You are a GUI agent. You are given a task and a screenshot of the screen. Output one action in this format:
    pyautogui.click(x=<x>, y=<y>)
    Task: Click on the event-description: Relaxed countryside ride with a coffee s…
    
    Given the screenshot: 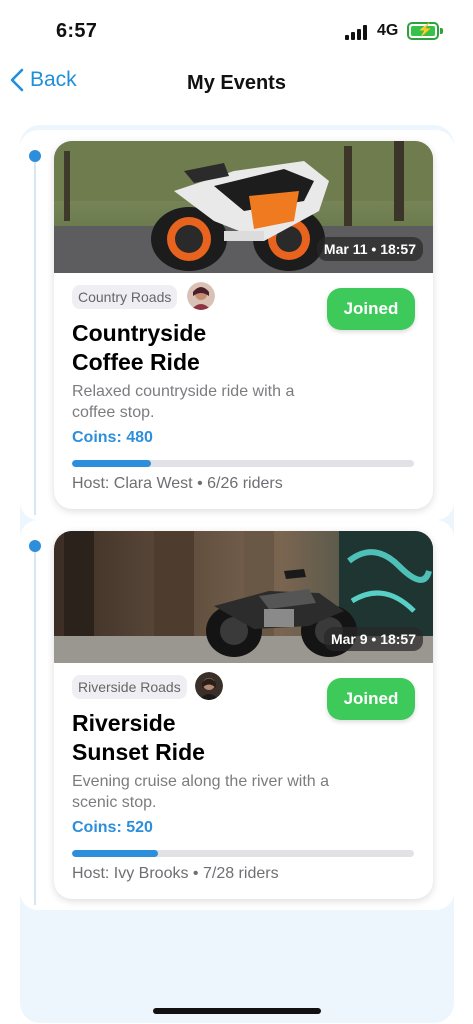 What is the action you would take?
    pyautogui.click(x=183, y=402)
    